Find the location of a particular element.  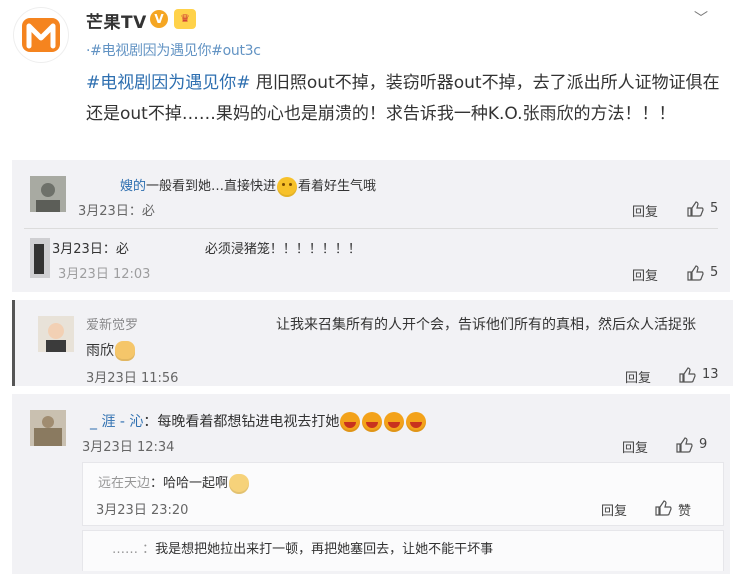

like-count: 9 is located at coordinates (703, 444).